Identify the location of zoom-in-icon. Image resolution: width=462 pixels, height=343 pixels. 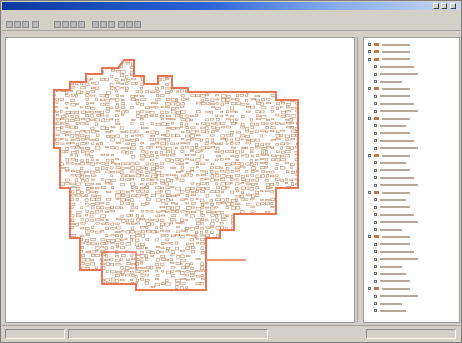
(57, 24).